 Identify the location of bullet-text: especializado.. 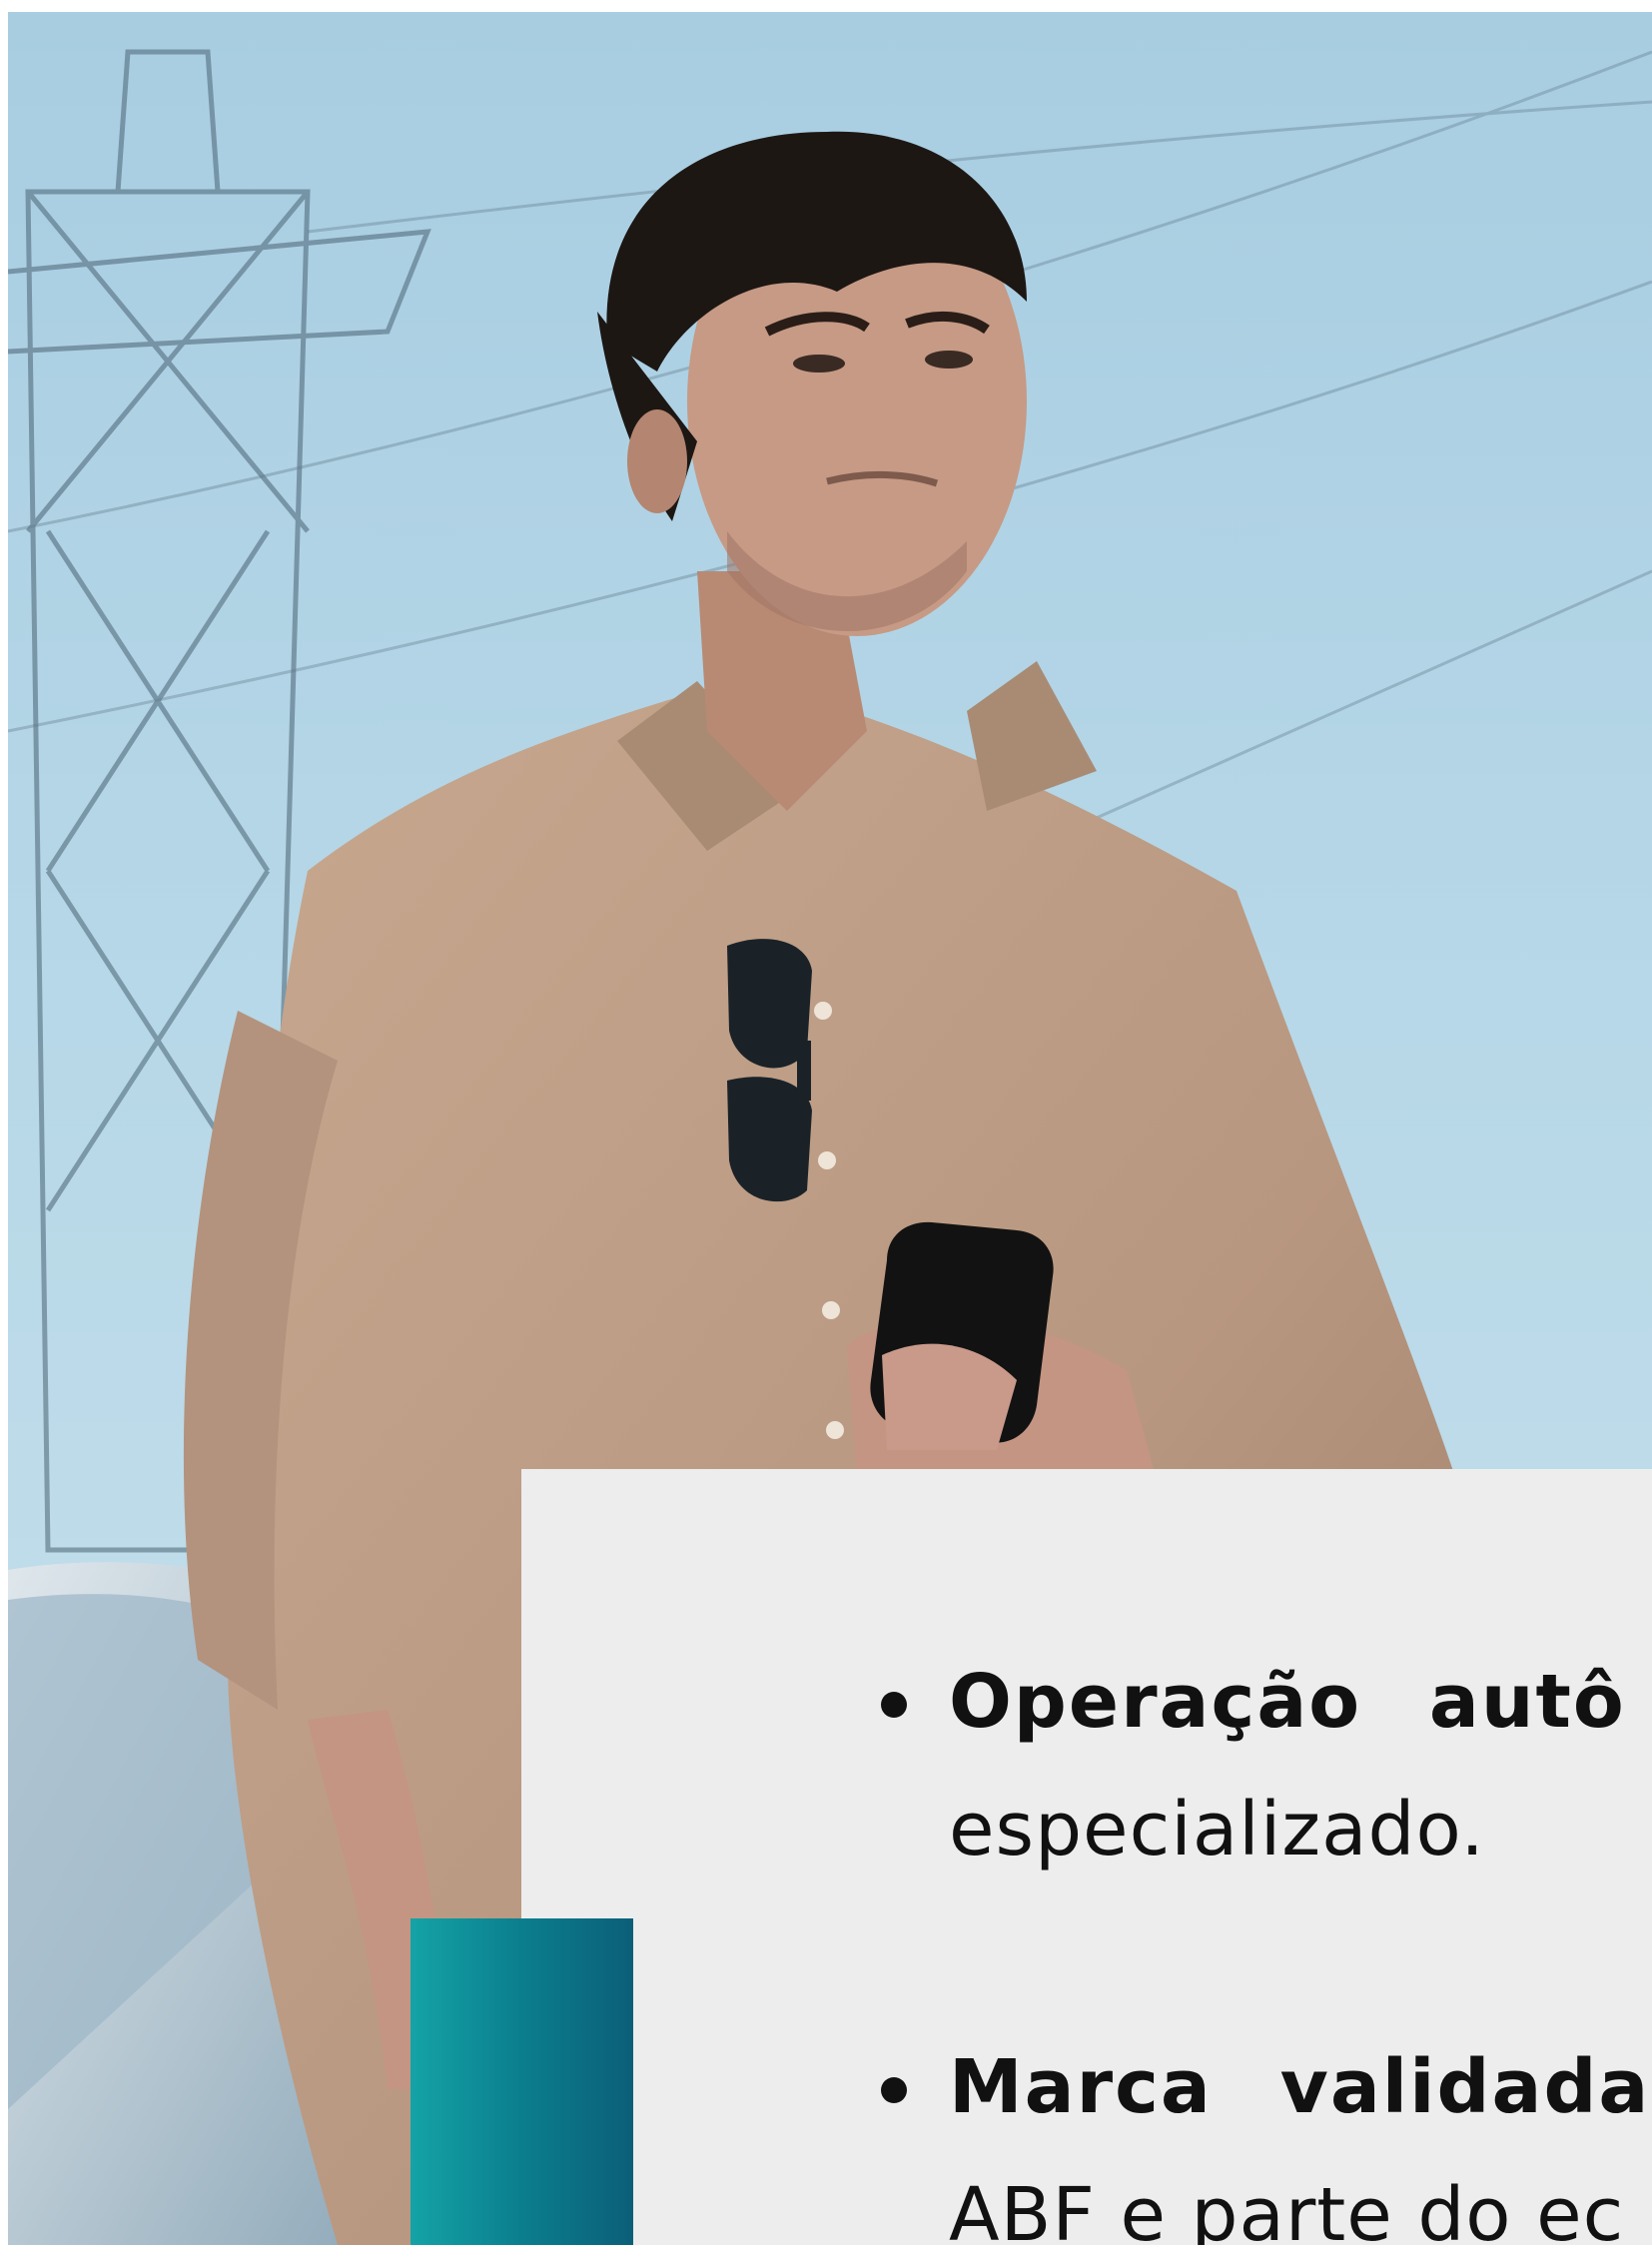
(1217, 1830).